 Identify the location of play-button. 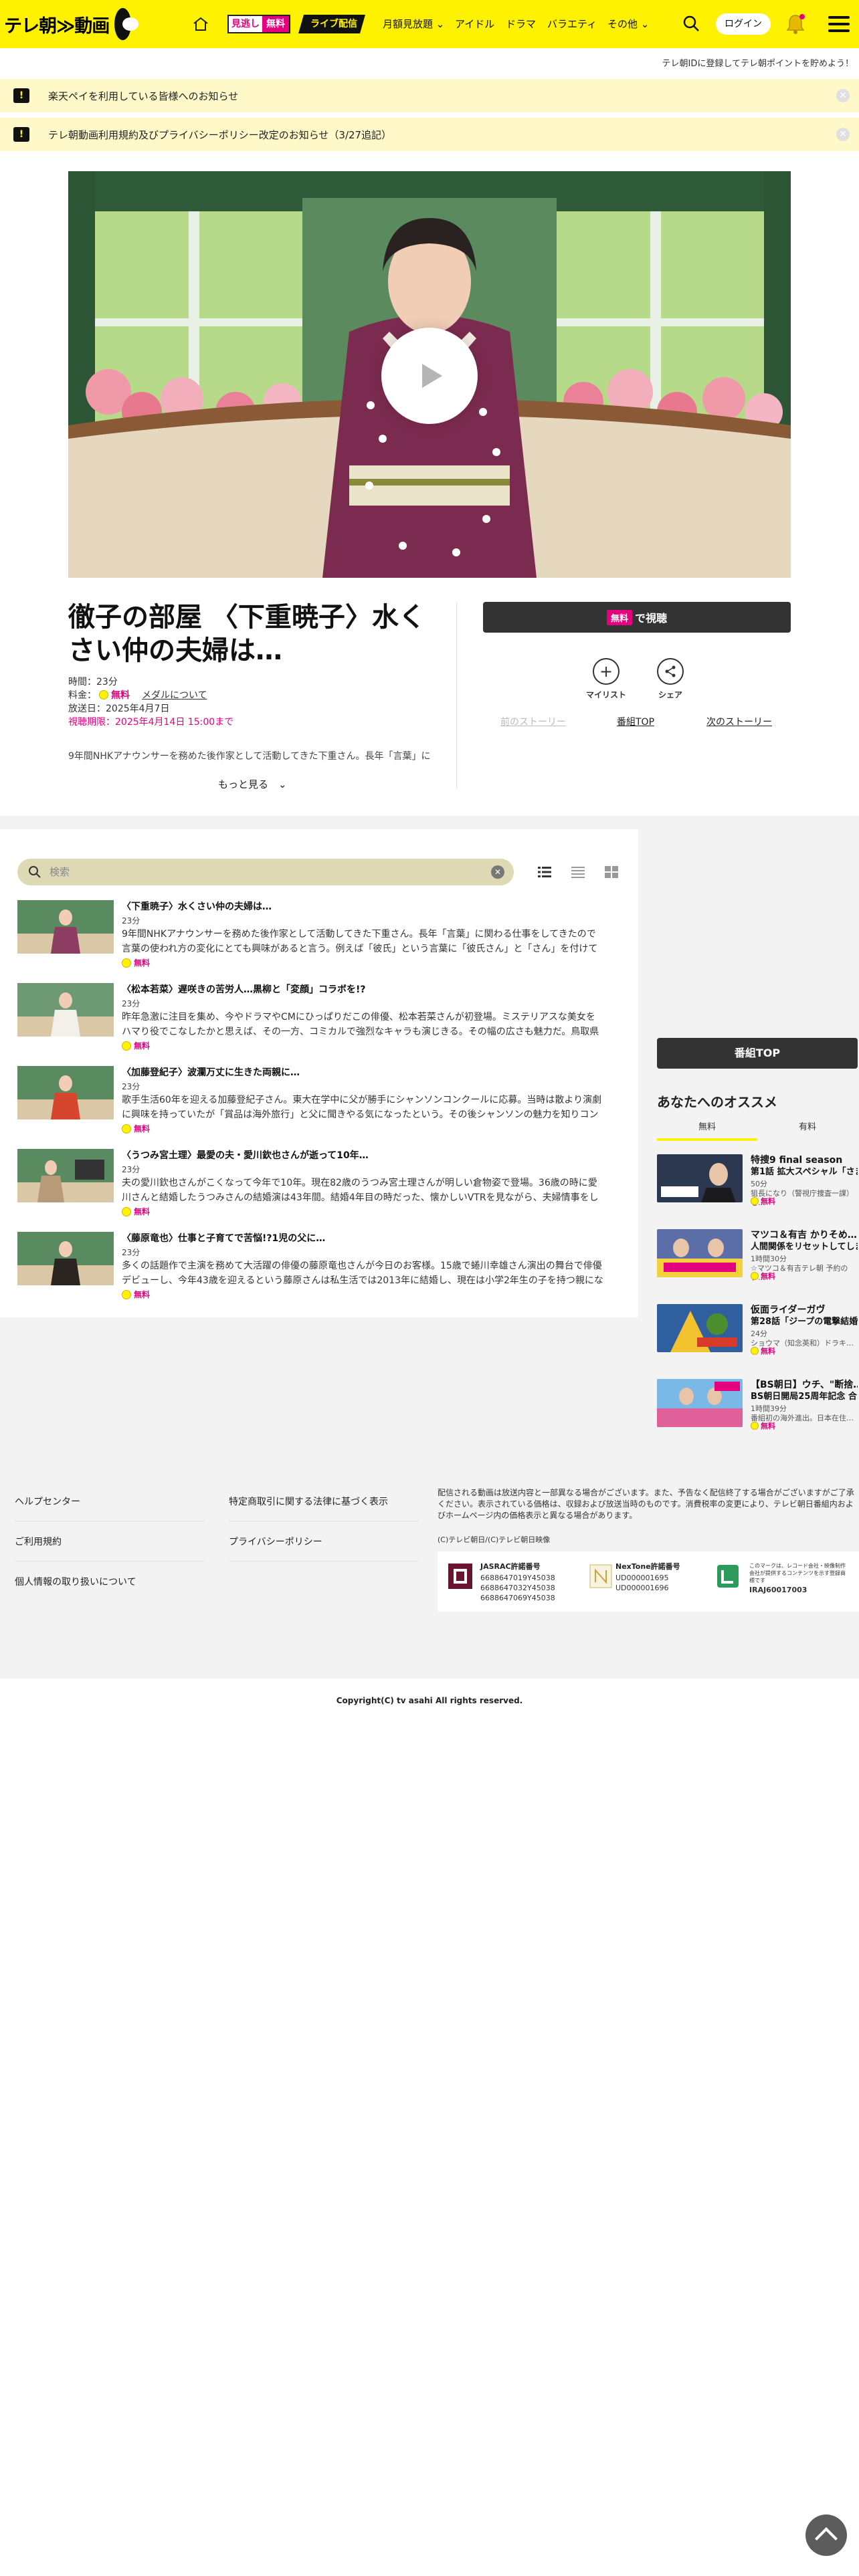
(429, 376).